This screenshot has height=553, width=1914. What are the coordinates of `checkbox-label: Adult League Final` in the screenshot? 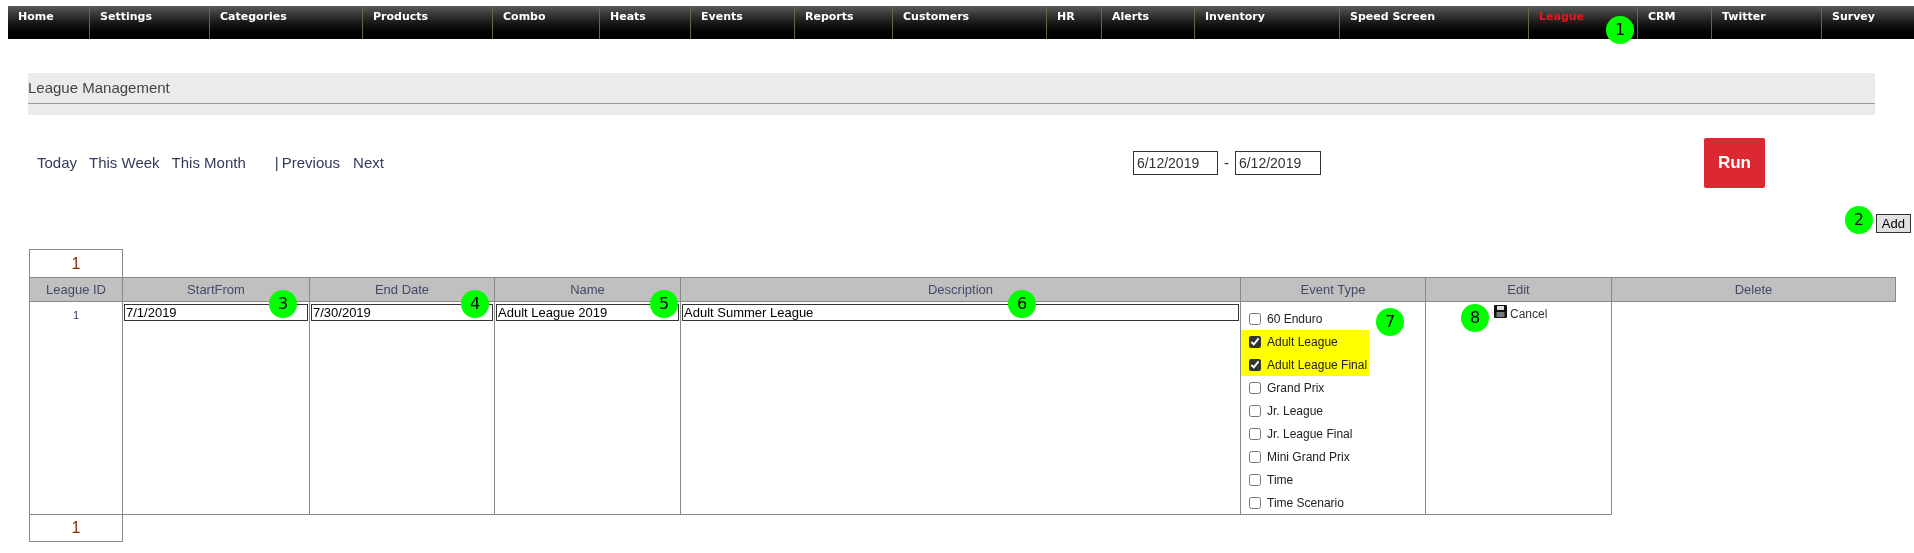 It's located at (1317, 365).